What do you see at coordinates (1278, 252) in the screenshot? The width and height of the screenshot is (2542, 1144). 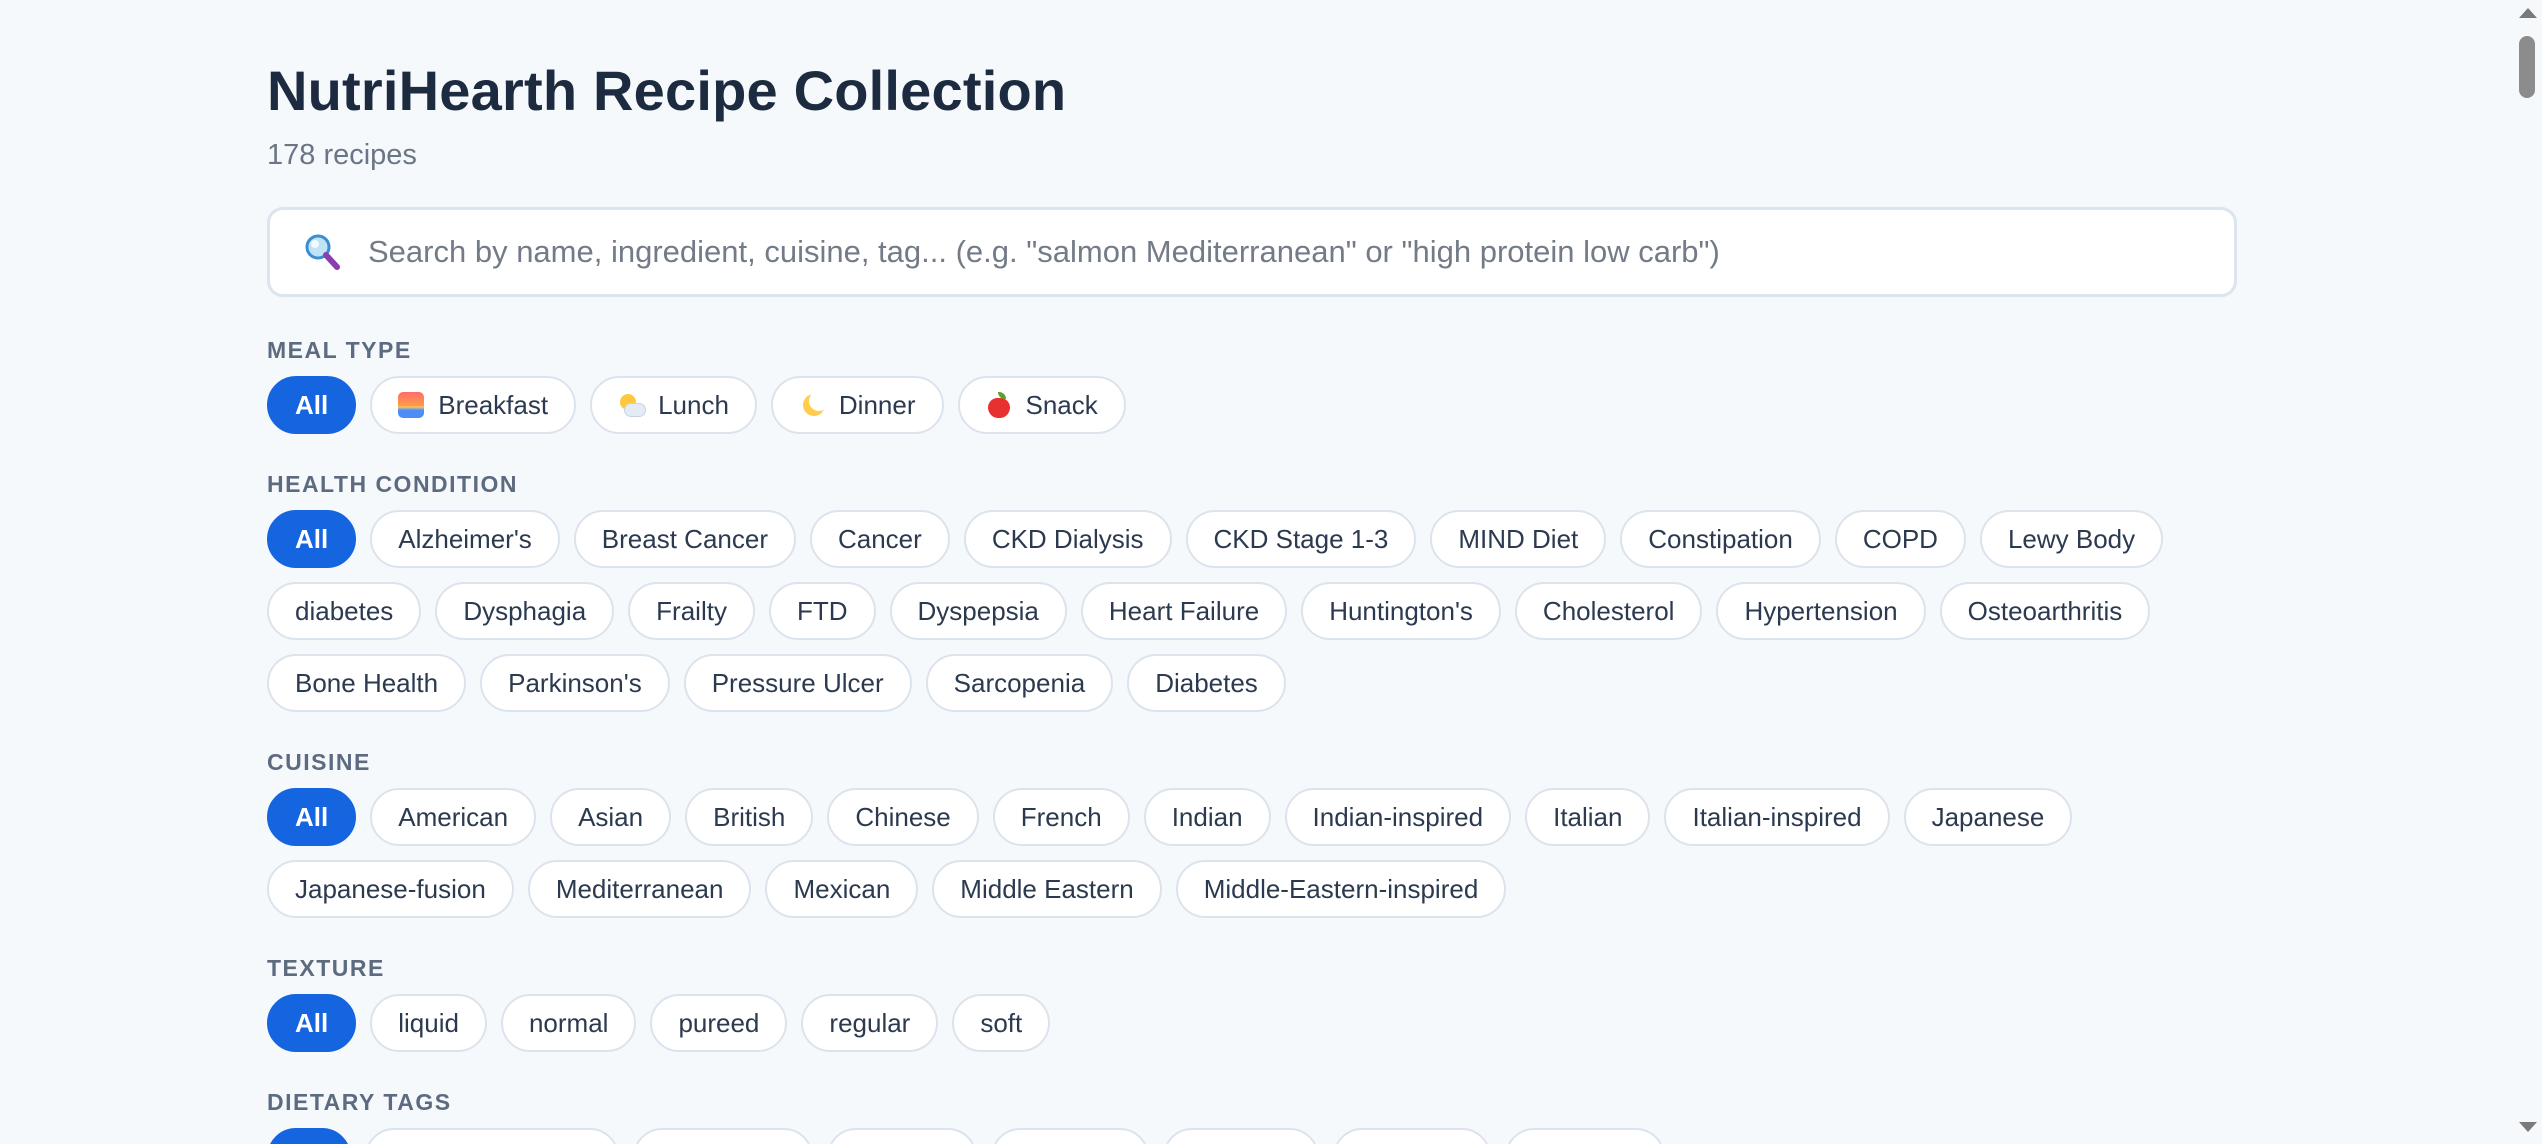 I see `search-input` at bounding box center [1278, 252].